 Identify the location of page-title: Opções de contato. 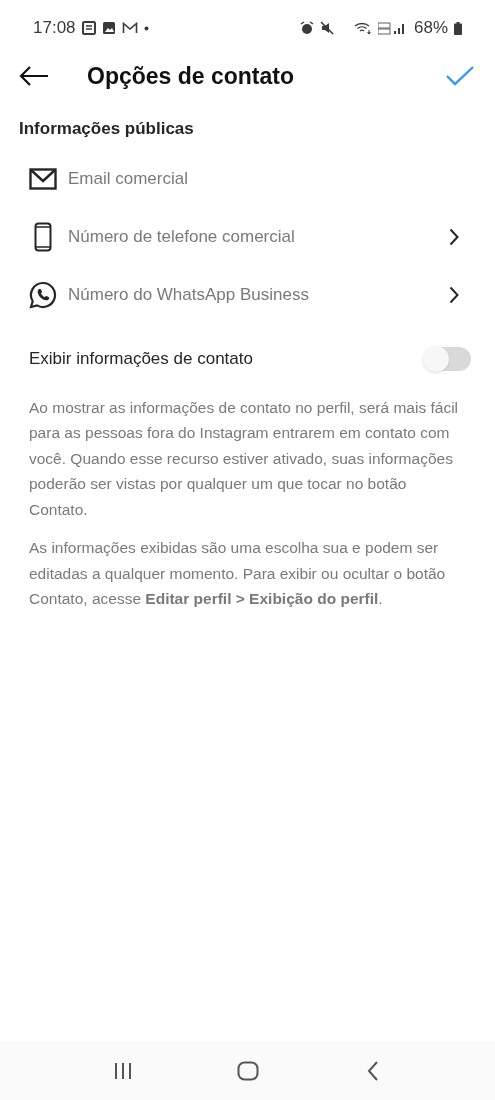
(191, 76).